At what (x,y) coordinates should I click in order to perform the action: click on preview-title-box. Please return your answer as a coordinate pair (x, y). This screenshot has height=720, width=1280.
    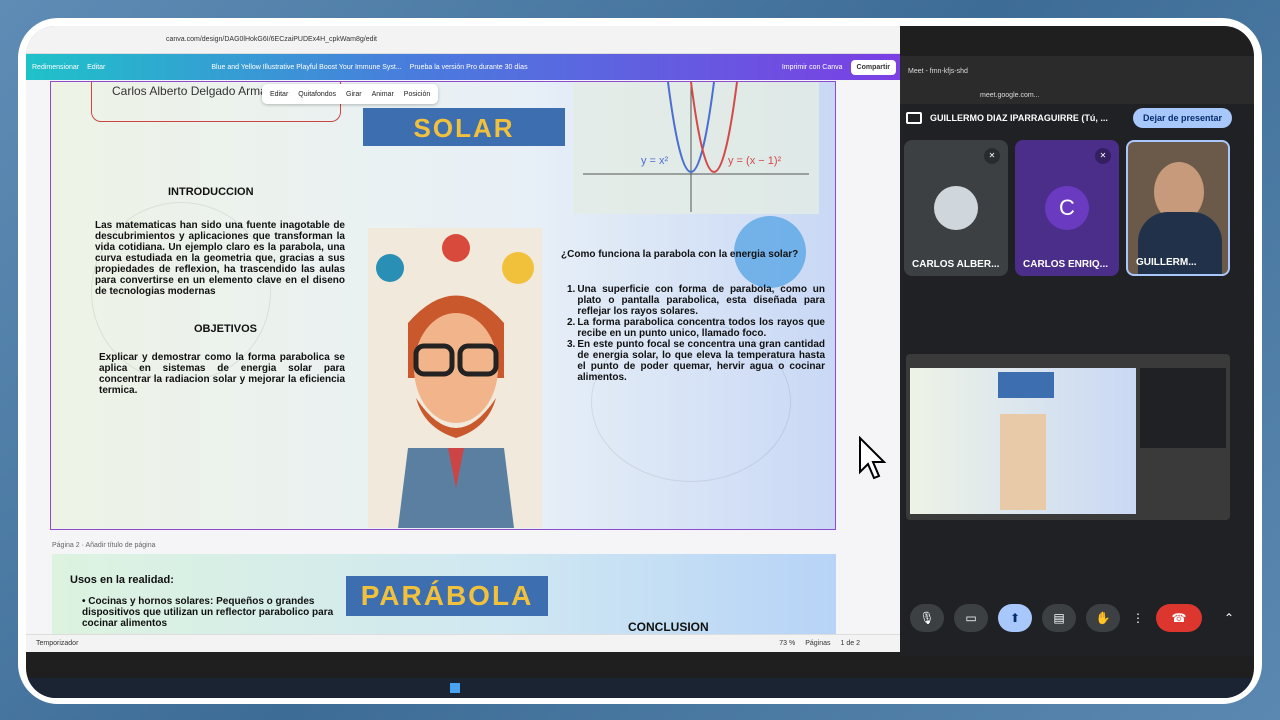
    Looking at the image, I should click on (1026, 385).